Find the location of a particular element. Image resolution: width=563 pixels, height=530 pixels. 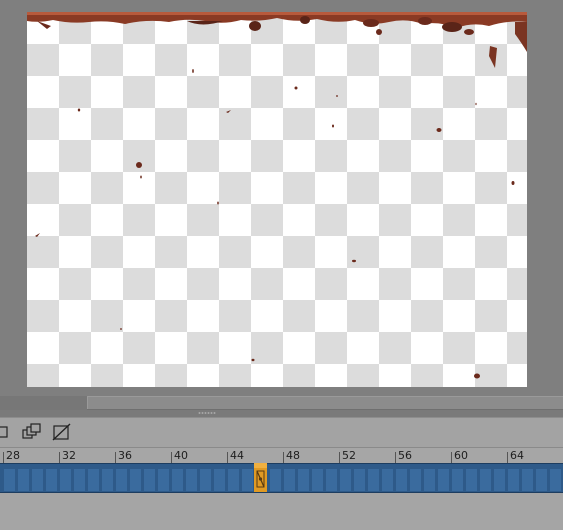

ruler-label-36: 36 is located at coordinates (125, 455).